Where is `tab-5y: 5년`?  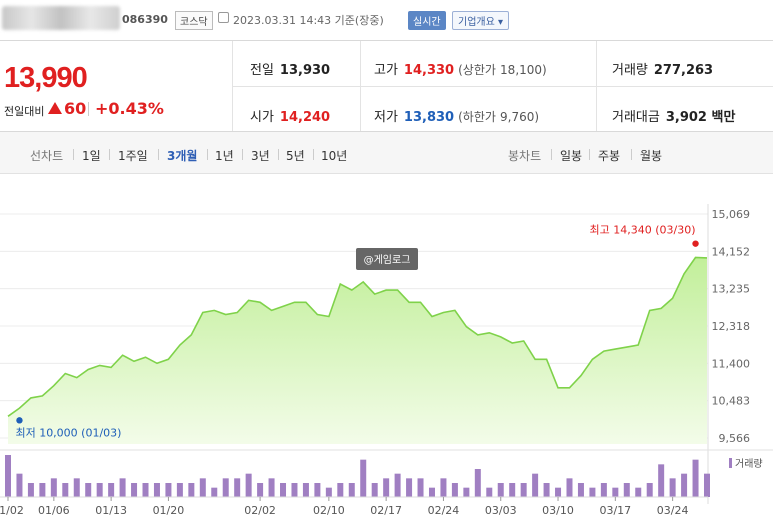
tab-5y: 5년 is located at coordinates (295, 155).